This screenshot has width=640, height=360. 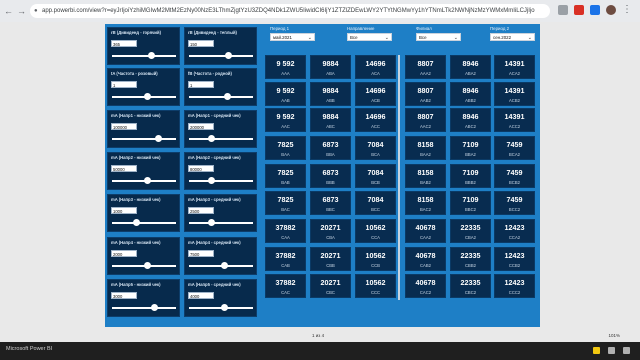 What do you see at coordinates (375, 67) in the screenshot?
I see `kpi-card: 14696 ACA` at bounding box center [375, 67].